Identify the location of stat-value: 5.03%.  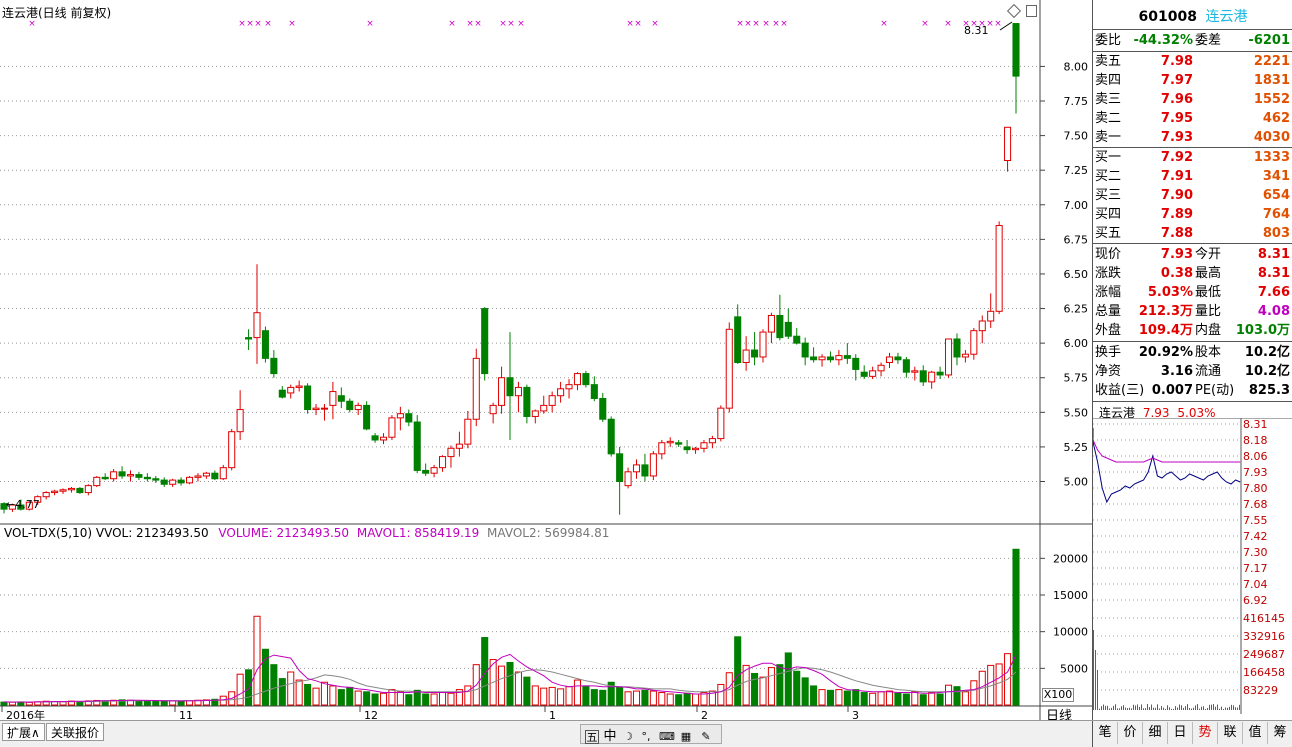
(1170, 292).